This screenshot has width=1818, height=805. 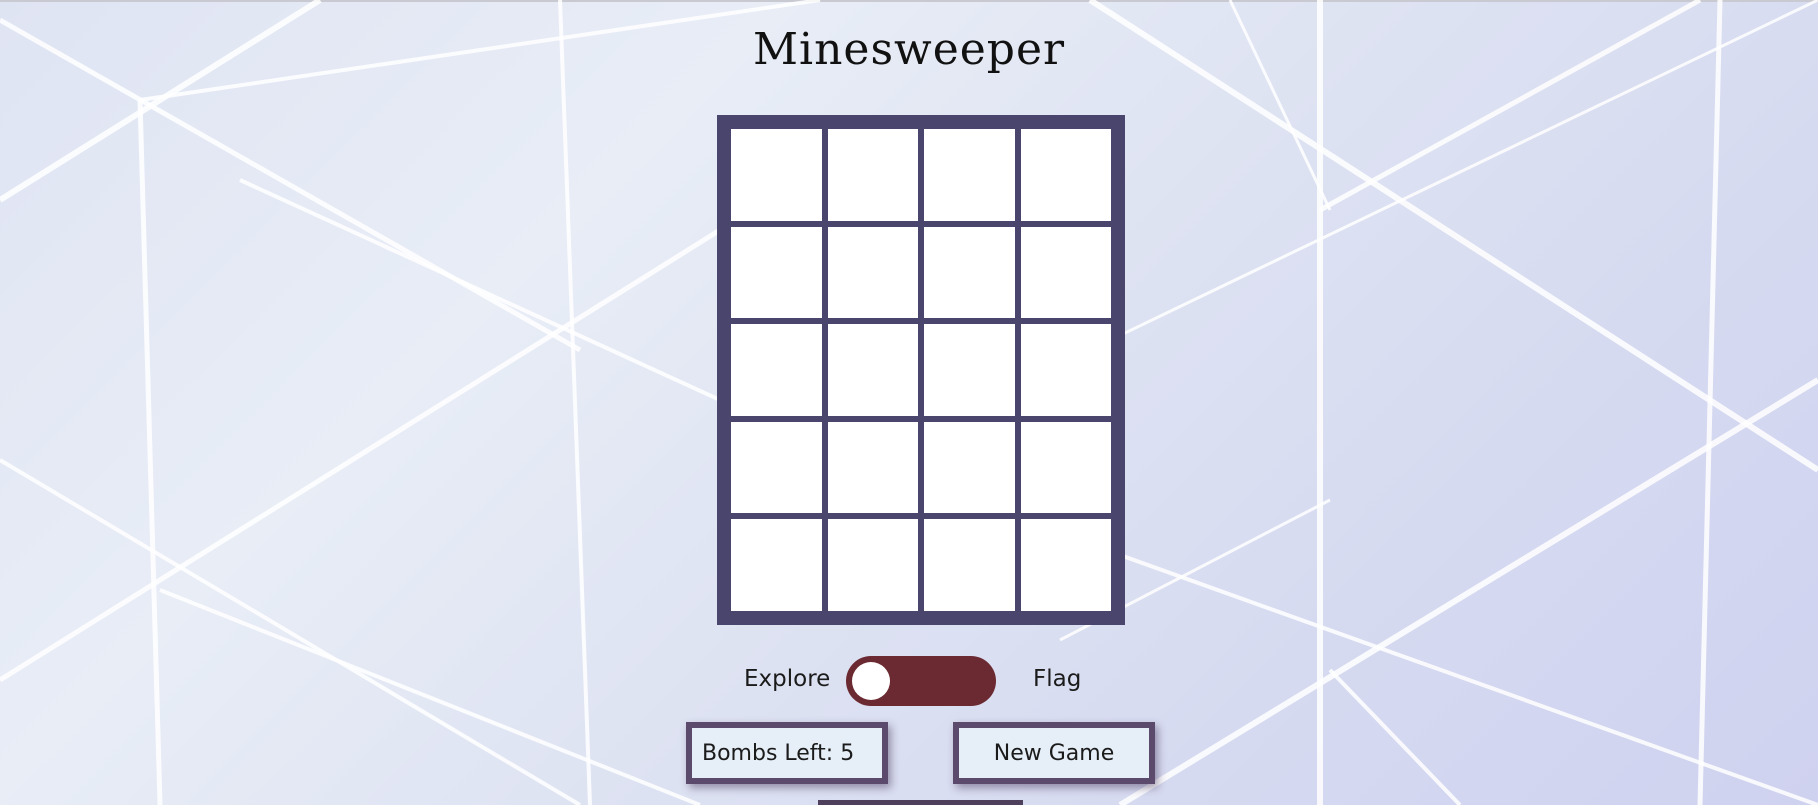 I want to click on game-board, so click(x=921, y=370).